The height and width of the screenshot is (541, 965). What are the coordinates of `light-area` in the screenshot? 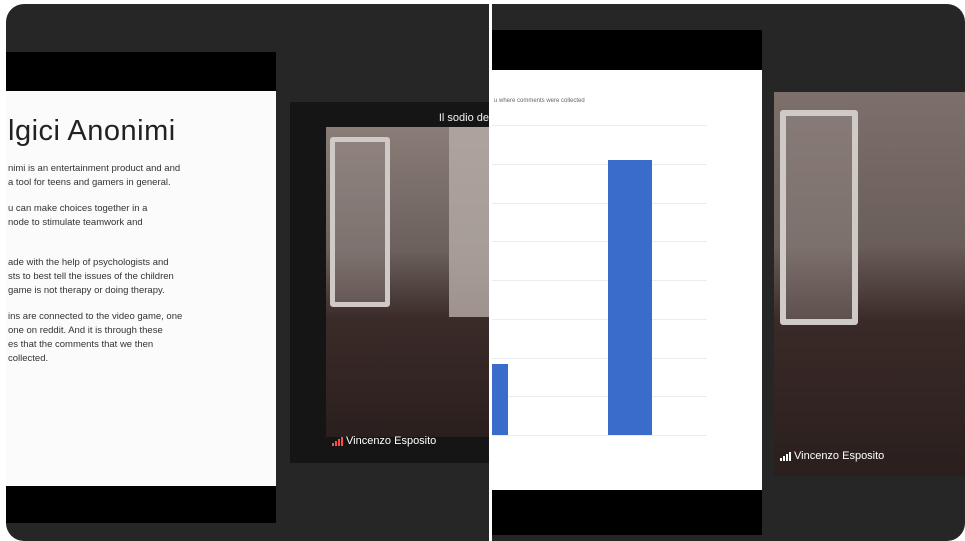 It's located at (469, 222).